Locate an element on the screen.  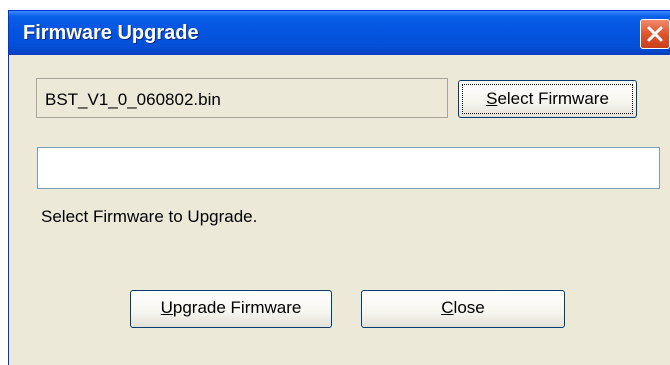
upgrade-progress-bar is located at coordinates (348, 168).